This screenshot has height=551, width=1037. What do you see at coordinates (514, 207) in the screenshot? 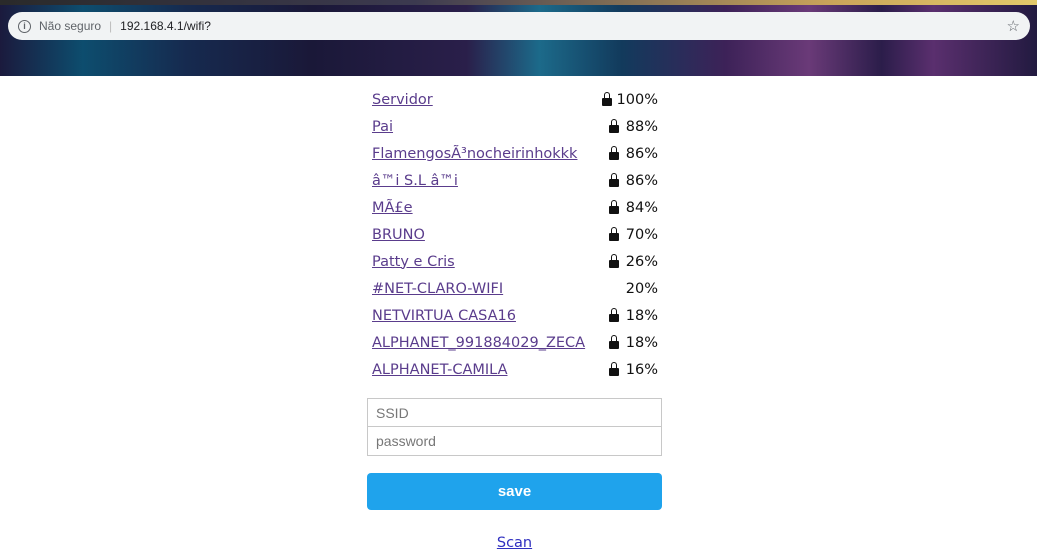
I see `network-row: MÃ£e 84%` at bounding box center [514, 207].